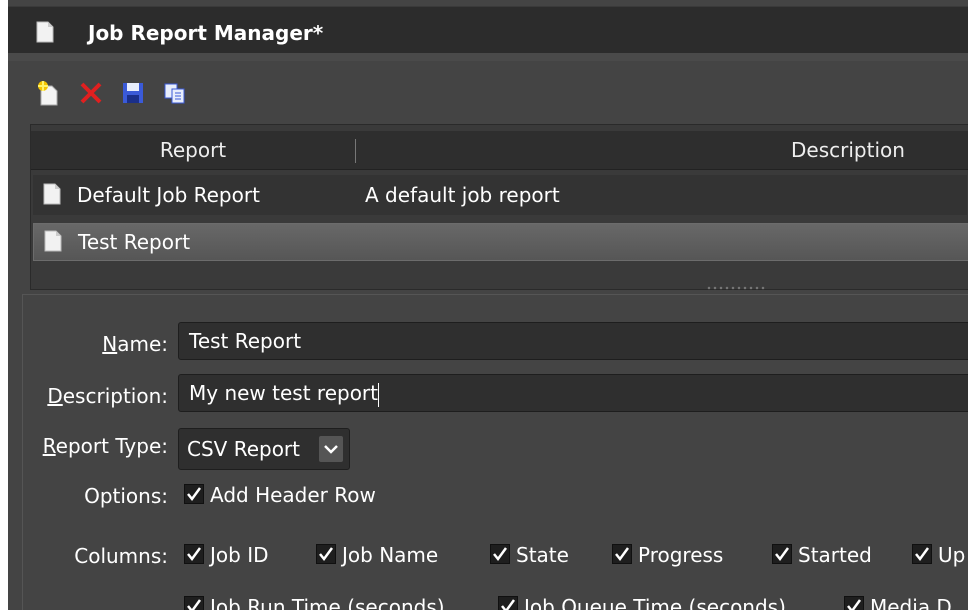 Image resolution: width=968 pixels, height=610 pixels. I want to click on report-type-value: CSV Report, so click(243, 449).